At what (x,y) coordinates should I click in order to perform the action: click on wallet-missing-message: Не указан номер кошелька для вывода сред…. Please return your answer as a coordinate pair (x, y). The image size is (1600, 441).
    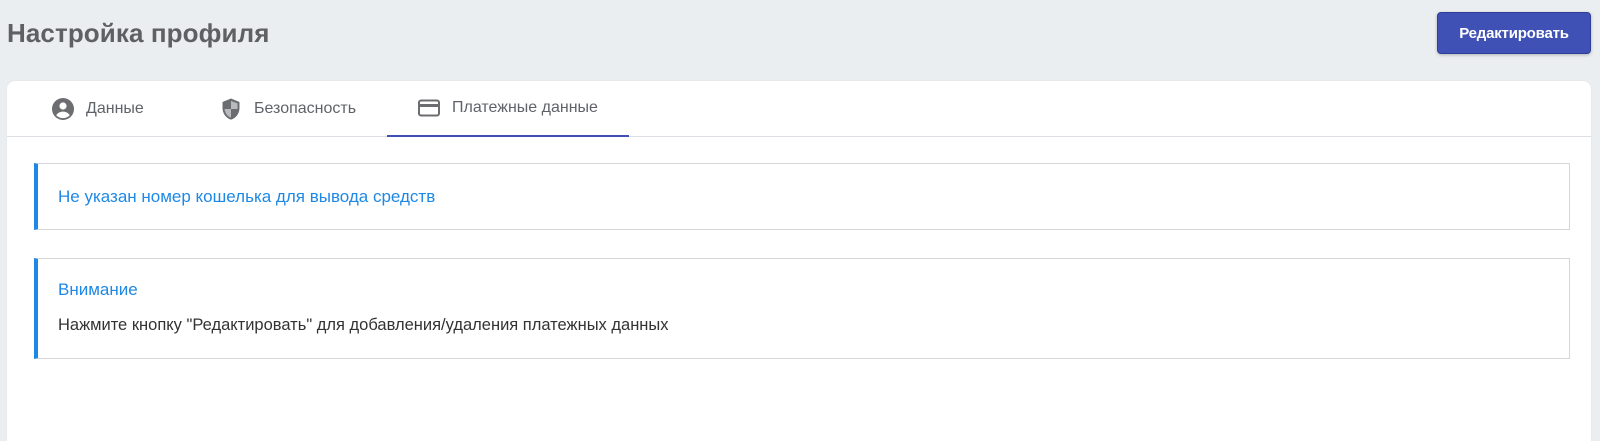
    Looking at the image, I should click on (247, 196).